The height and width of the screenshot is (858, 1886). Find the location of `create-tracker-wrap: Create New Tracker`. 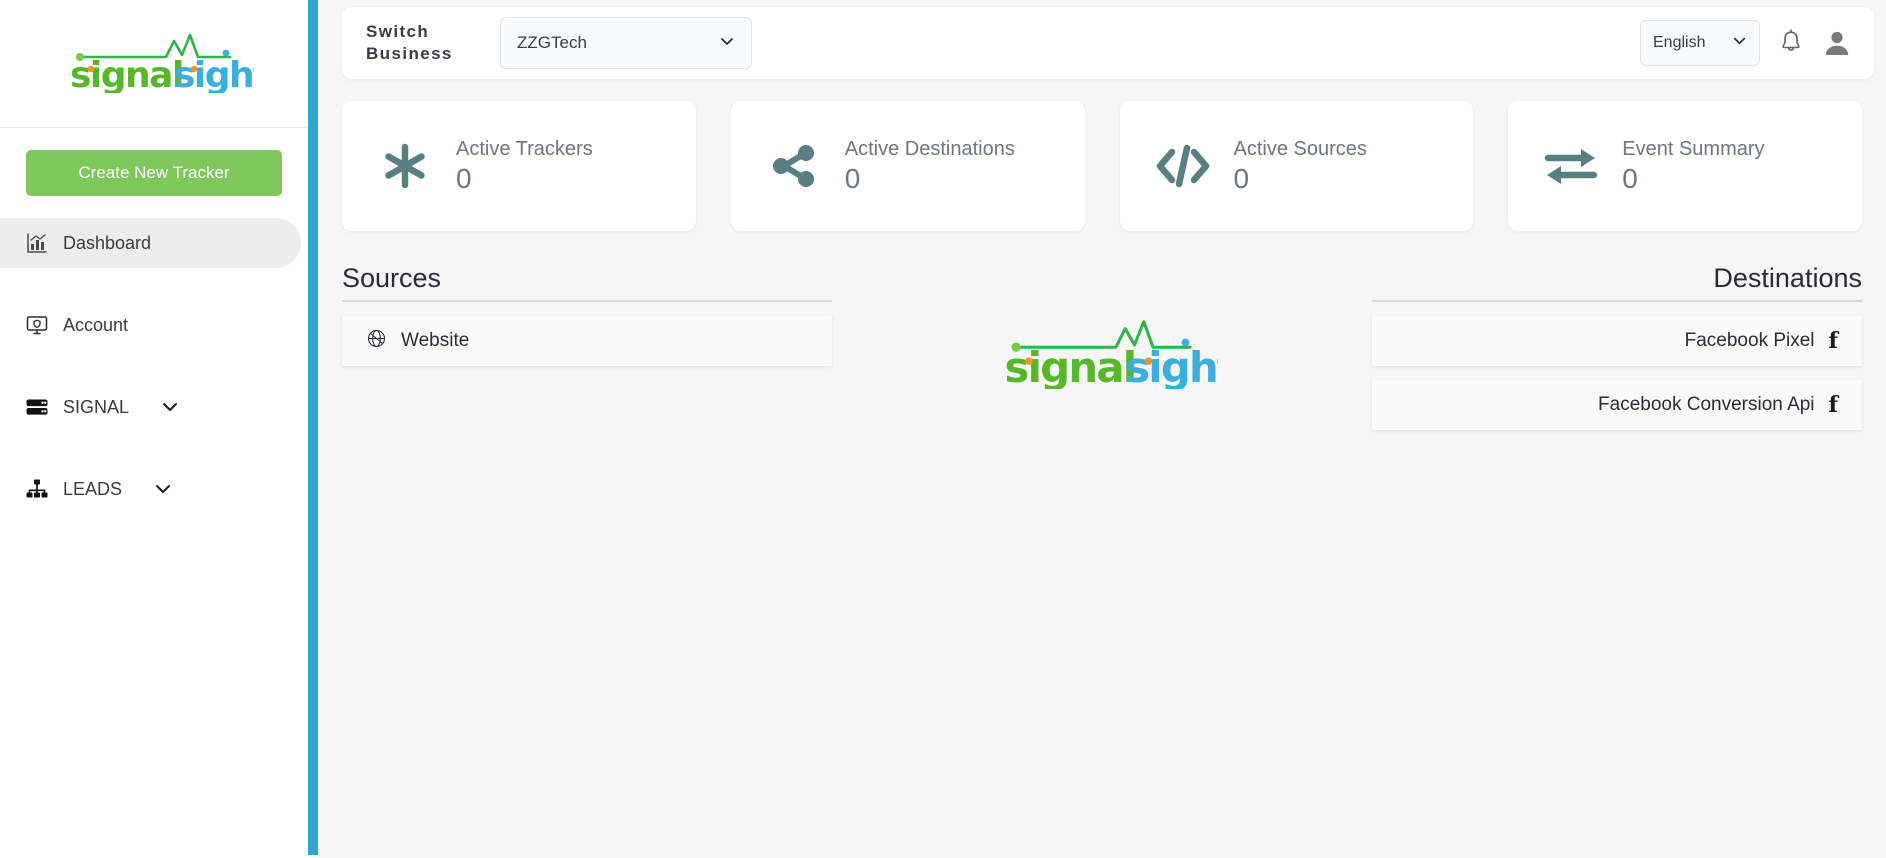

create-tracker-wrap: Create New Tracker is located at coordinates (154, 162).